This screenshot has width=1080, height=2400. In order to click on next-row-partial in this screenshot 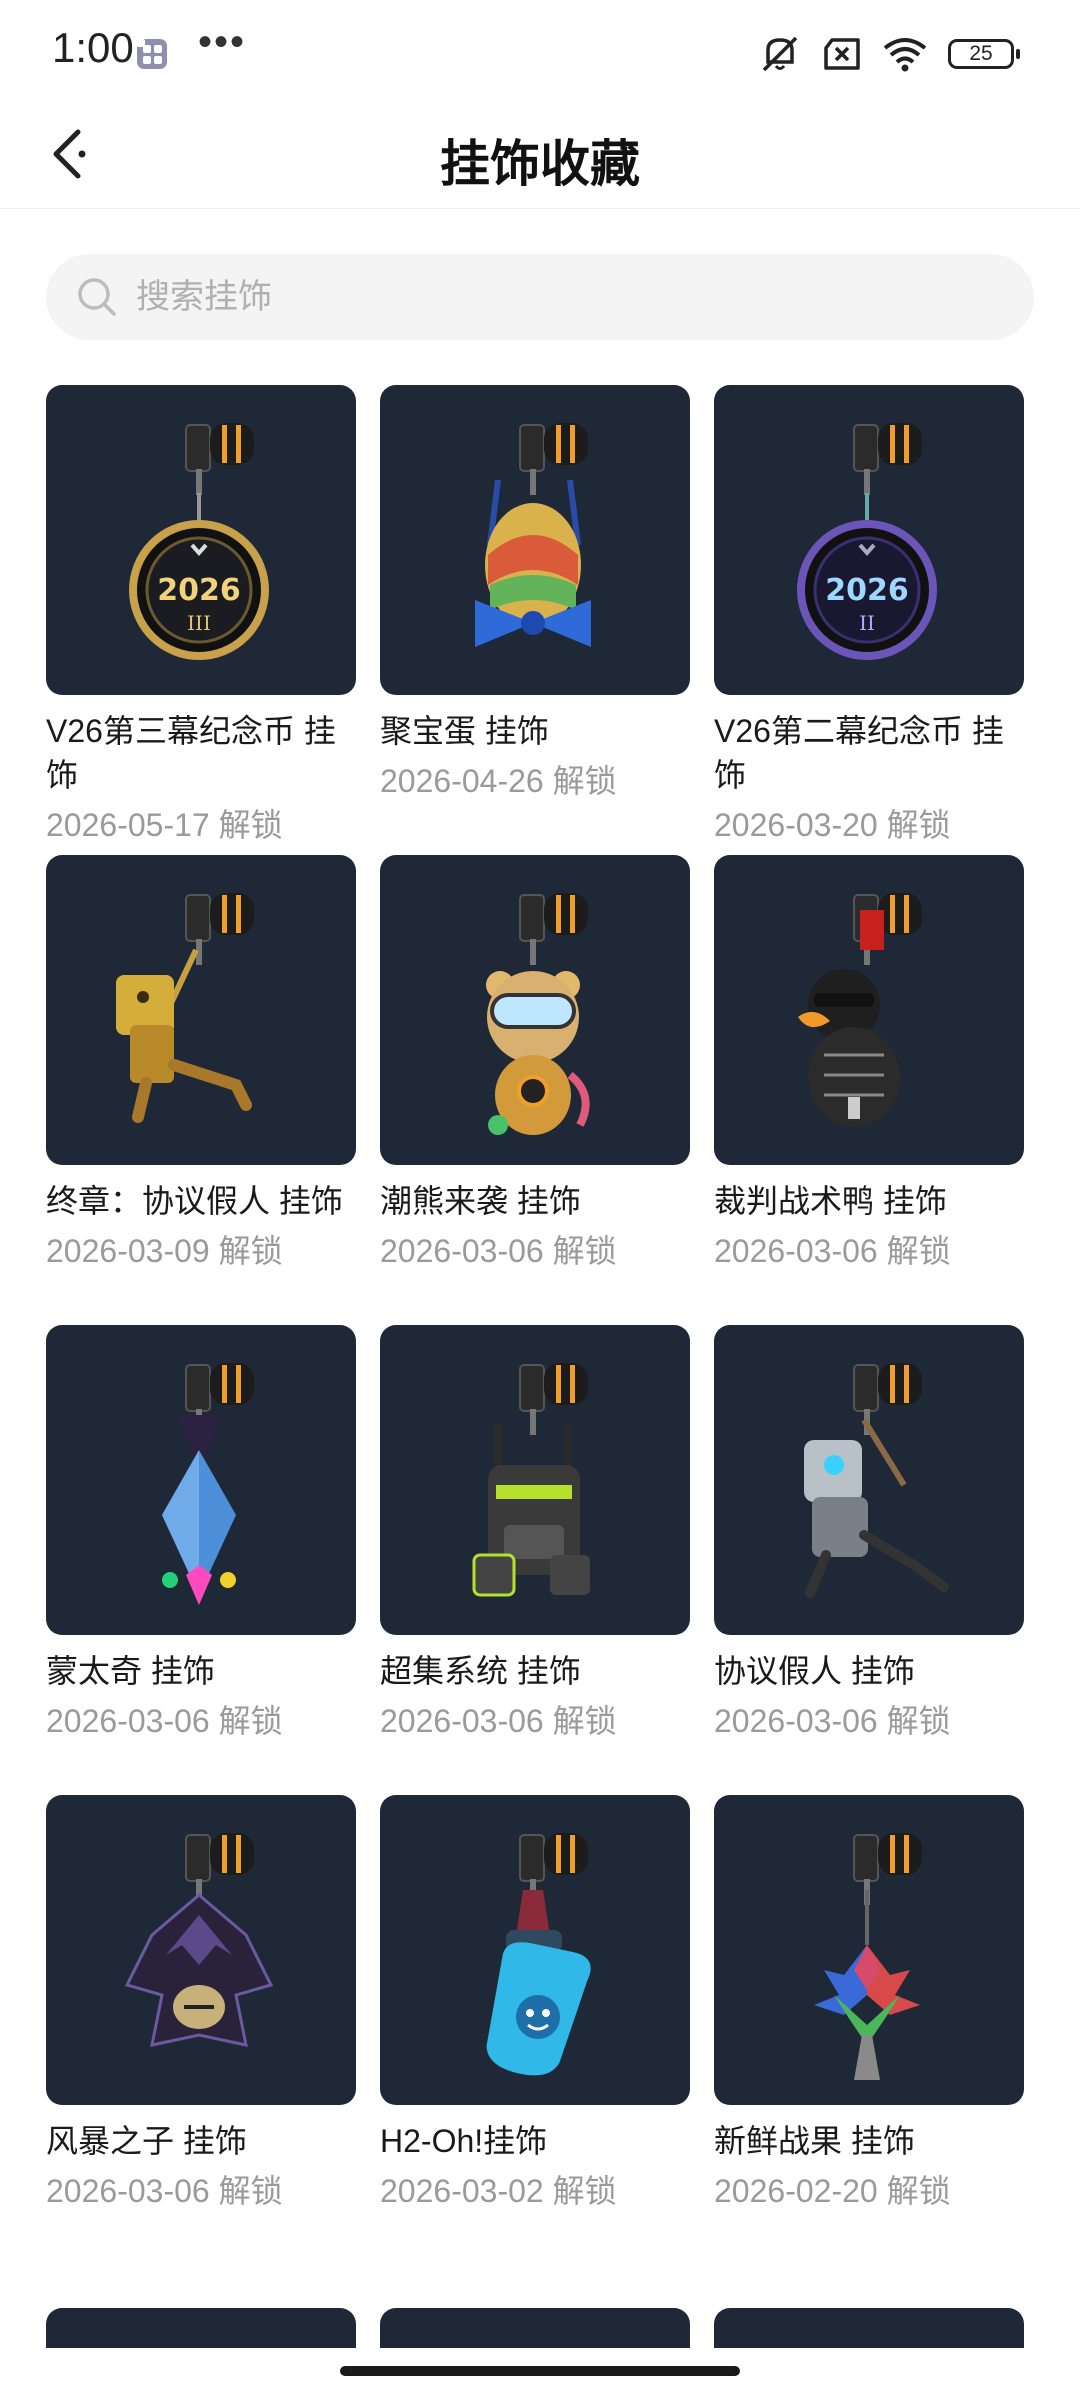, I will do `click(546, 2328)`.